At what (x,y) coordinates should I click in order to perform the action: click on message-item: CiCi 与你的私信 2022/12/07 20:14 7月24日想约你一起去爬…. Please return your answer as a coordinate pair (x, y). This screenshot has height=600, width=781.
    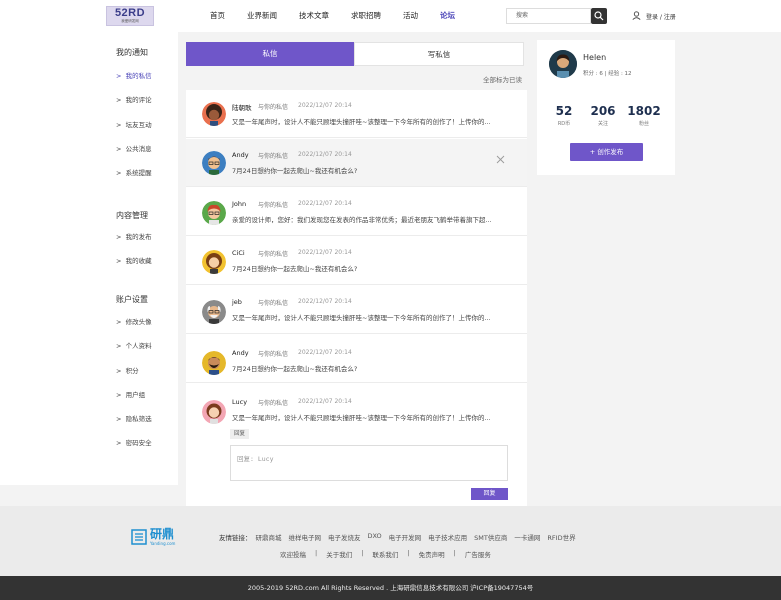
    Looking at the image, I should click on (356, 261).